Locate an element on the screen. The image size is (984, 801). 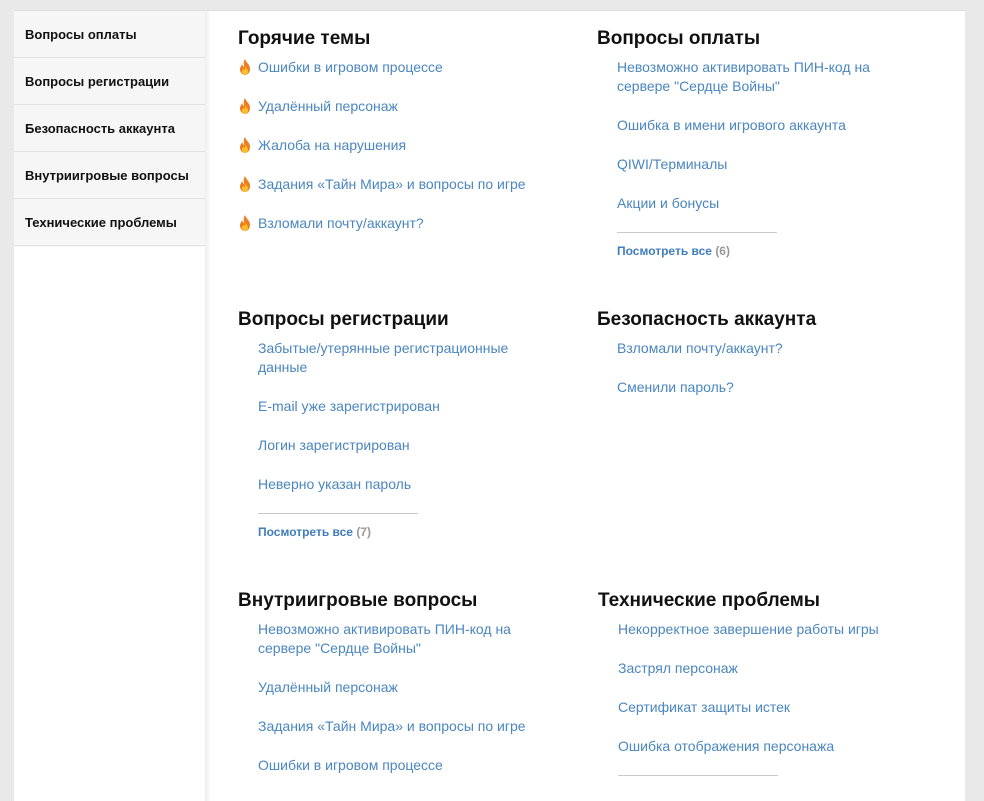
sidebar-item-payment: Вопросы оплаты is located at coordinates (109, 34).